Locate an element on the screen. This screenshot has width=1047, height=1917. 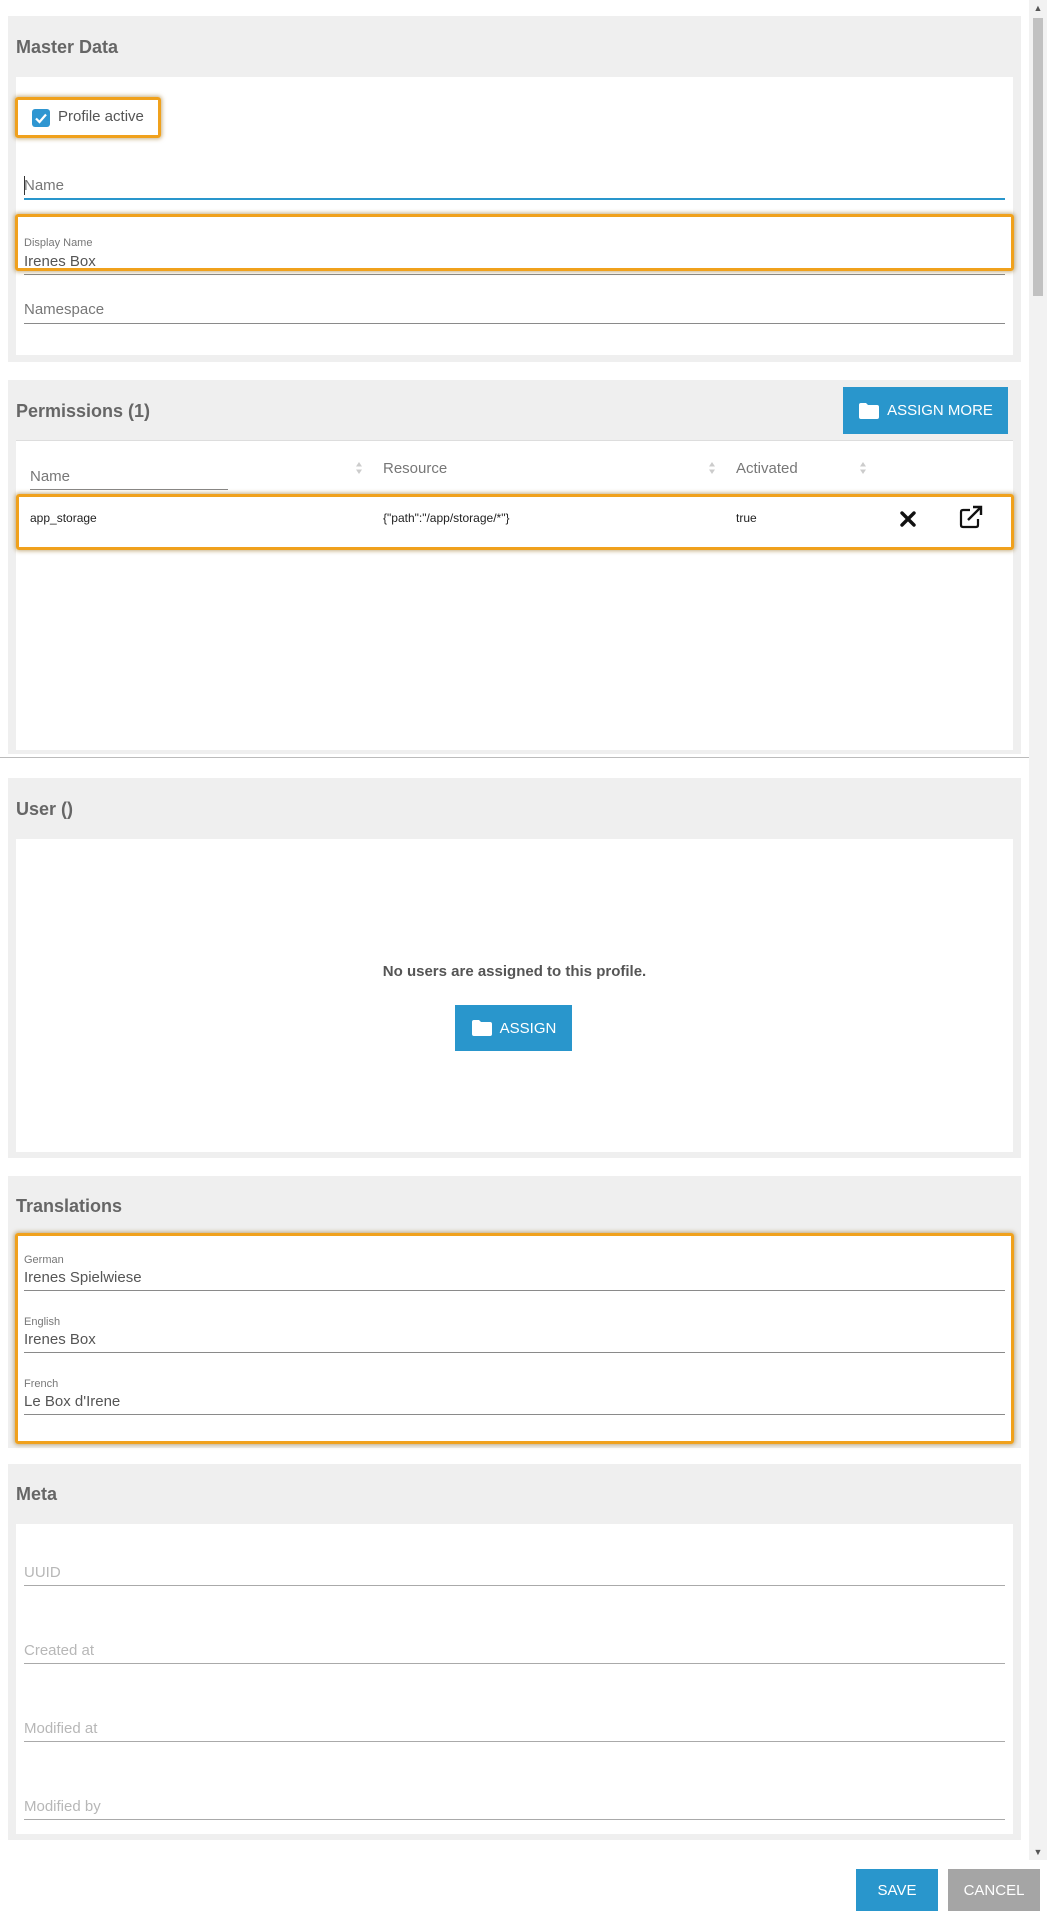
sort-resource-icon is located at coordinates (712, 468).